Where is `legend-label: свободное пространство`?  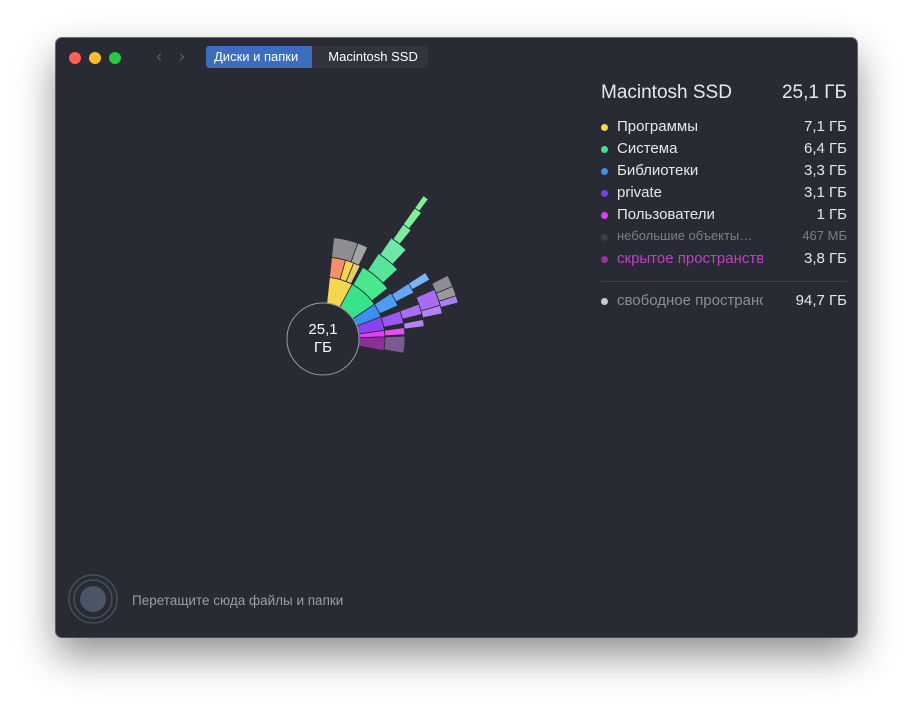
legend-label: свободное пространство is located at coordinates (690, 300).